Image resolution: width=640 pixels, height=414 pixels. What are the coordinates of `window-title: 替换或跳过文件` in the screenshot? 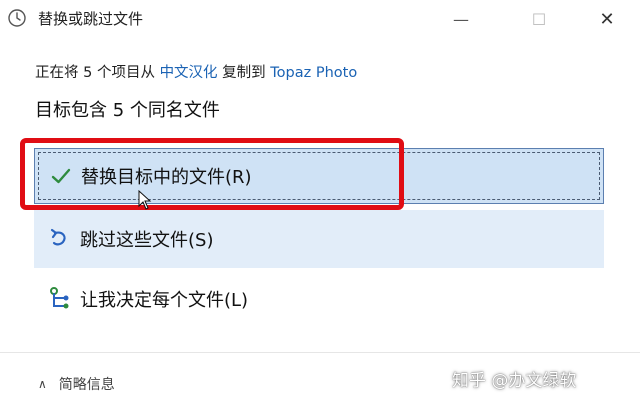 It's located at (91, 19).